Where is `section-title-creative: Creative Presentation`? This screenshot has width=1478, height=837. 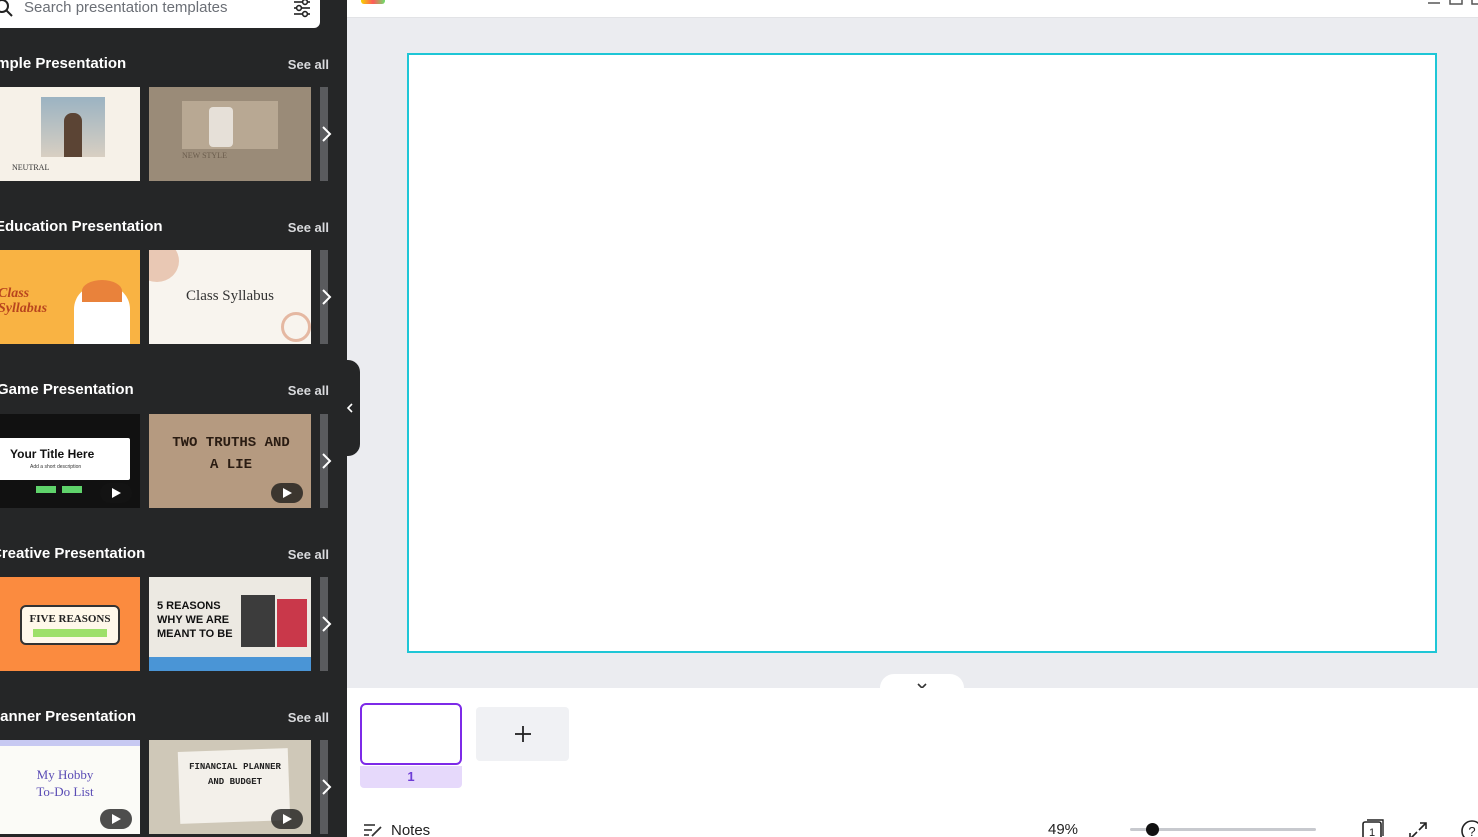
section-title-creative: Creative Presentation is located at coordinates (73, 553).